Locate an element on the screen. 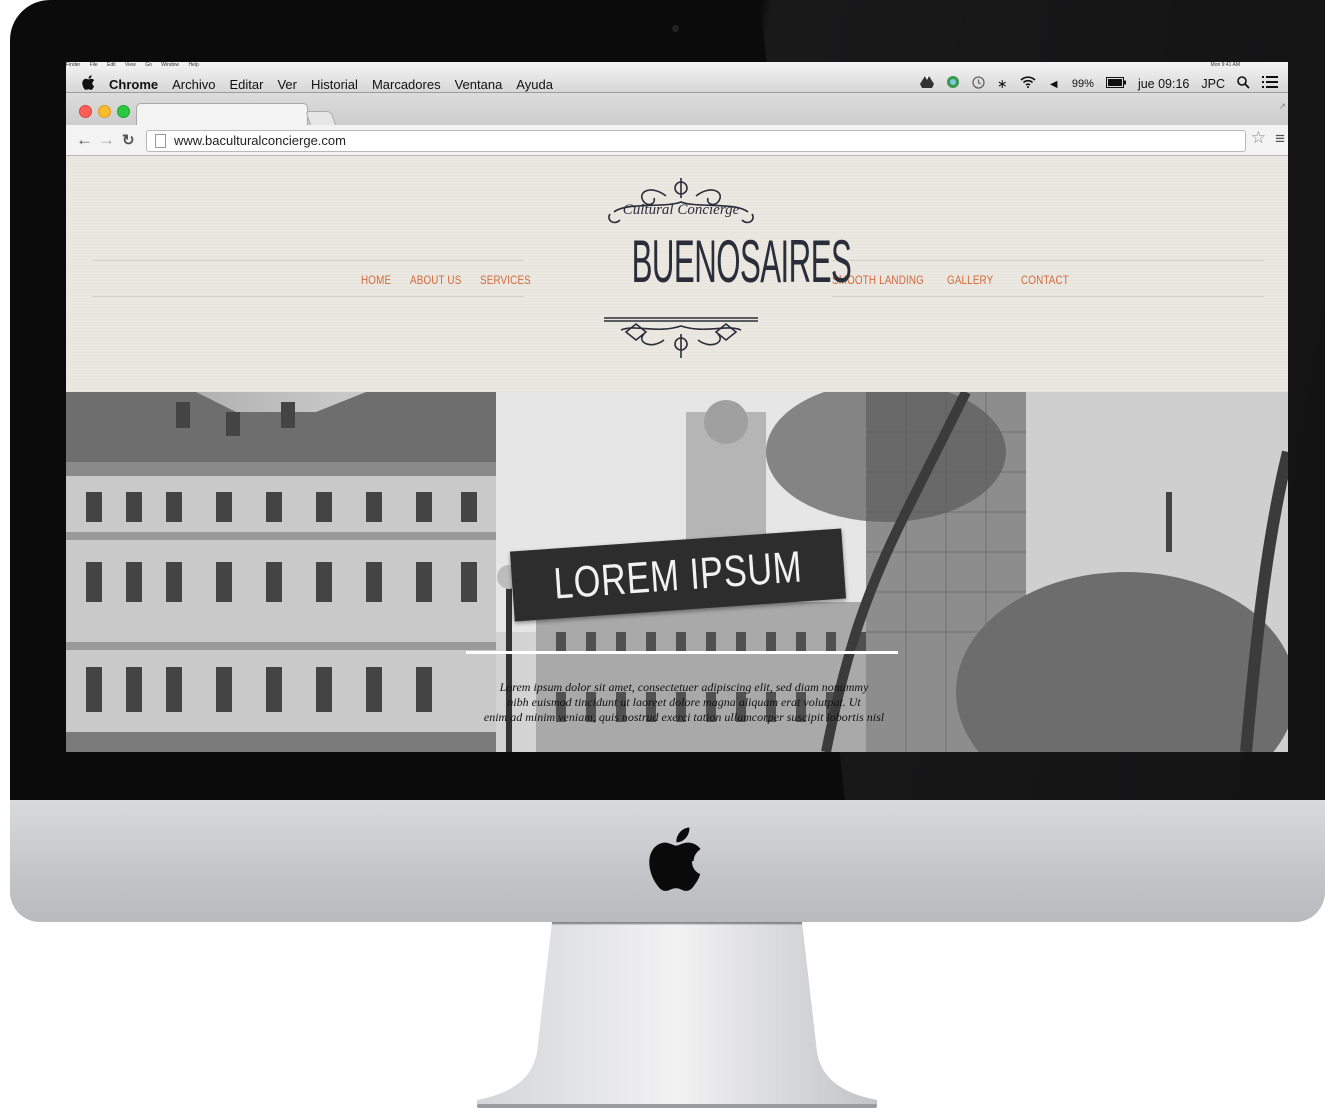  notification-center-icon is located at coordinates (1270, 83).